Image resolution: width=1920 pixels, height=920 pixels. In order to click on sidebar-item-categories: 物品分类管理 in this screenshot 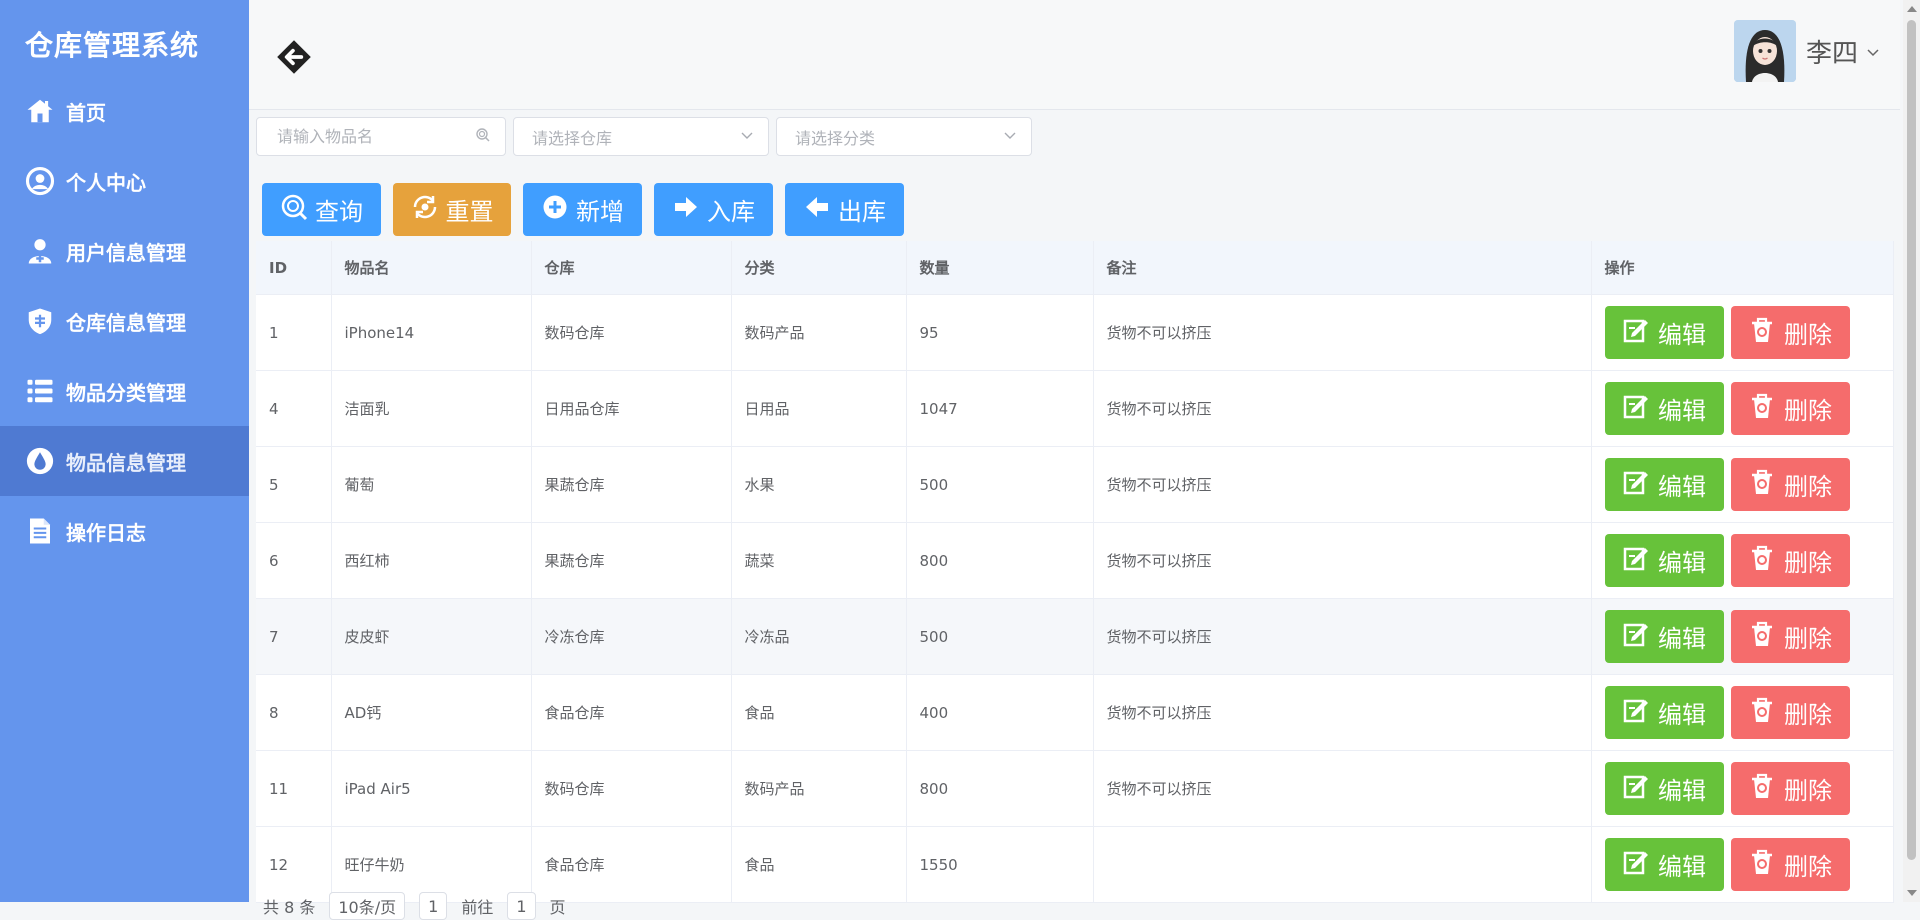, I will do `click(124, 391)`.